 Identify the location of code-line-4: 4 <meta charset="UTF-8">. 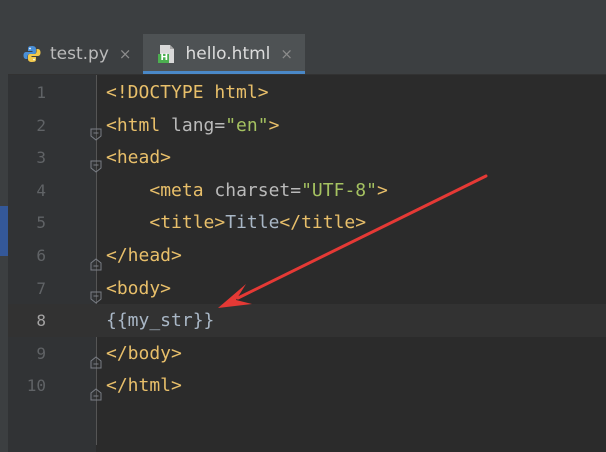
(307, 190).